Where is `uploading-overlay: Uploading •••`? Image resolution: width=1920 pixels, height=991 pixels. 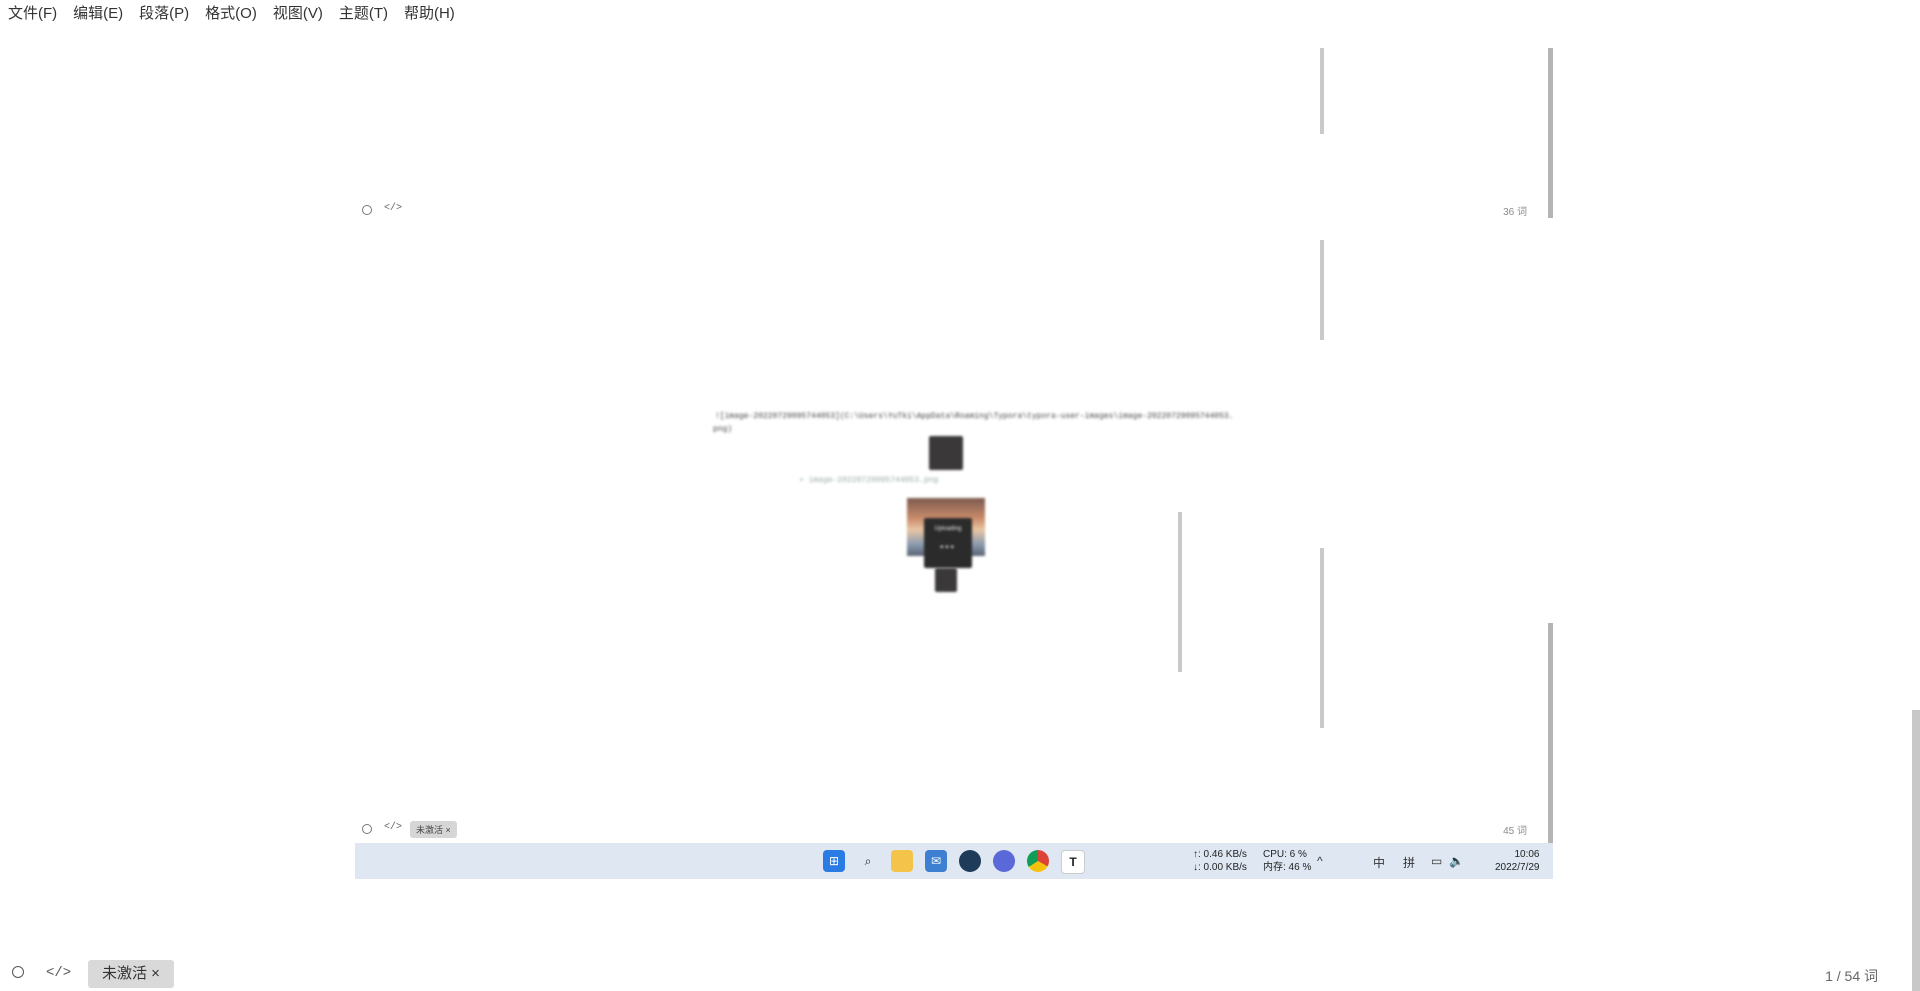 uploading-overlay: Uploading ••• is located at coordinates (948, 543).